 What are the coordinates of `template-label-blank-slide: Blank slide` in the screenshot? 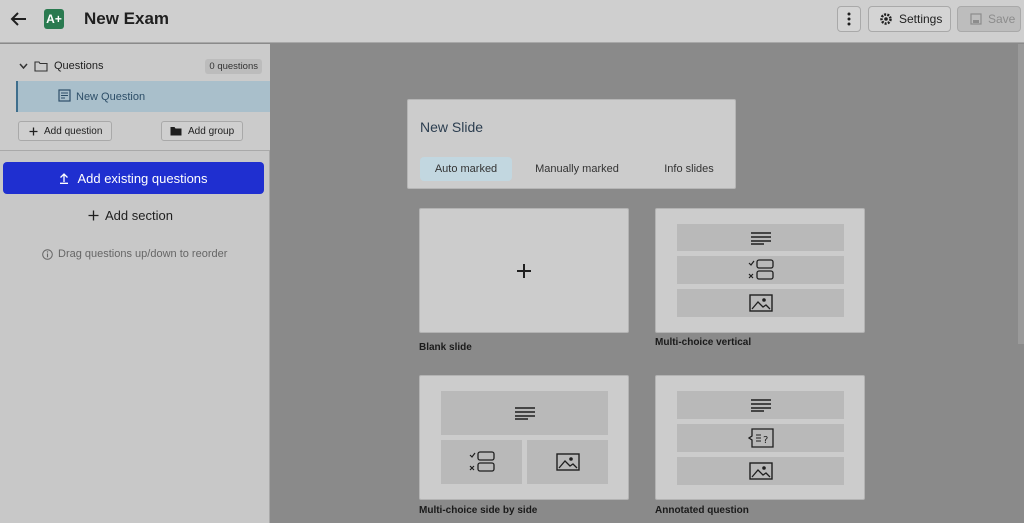 It's located at (445, 347).